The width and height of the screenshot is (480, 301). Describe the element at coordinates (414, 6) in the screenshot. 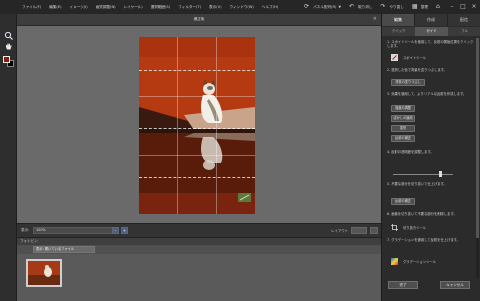

I see `organizer-icon: ▦` at that location.